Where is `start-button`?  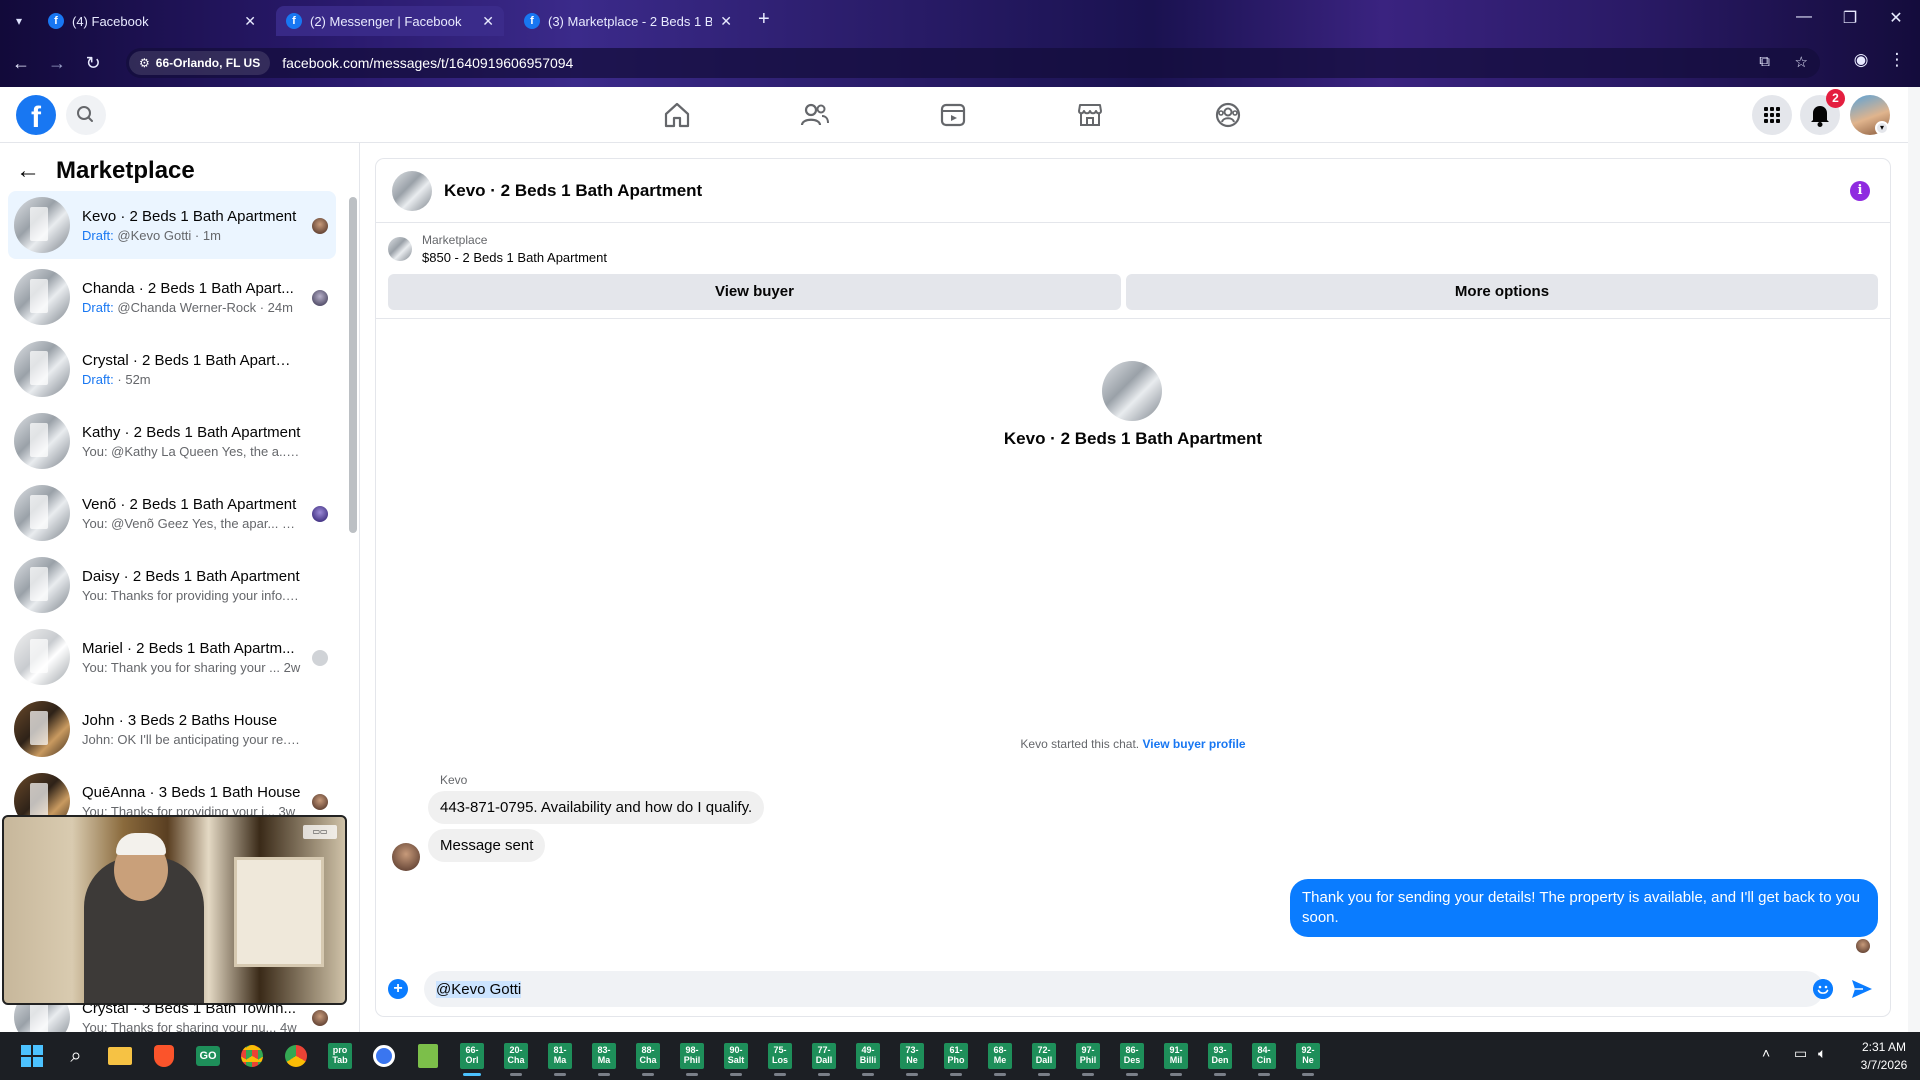 start-button is located at coordinates (32, 1056).